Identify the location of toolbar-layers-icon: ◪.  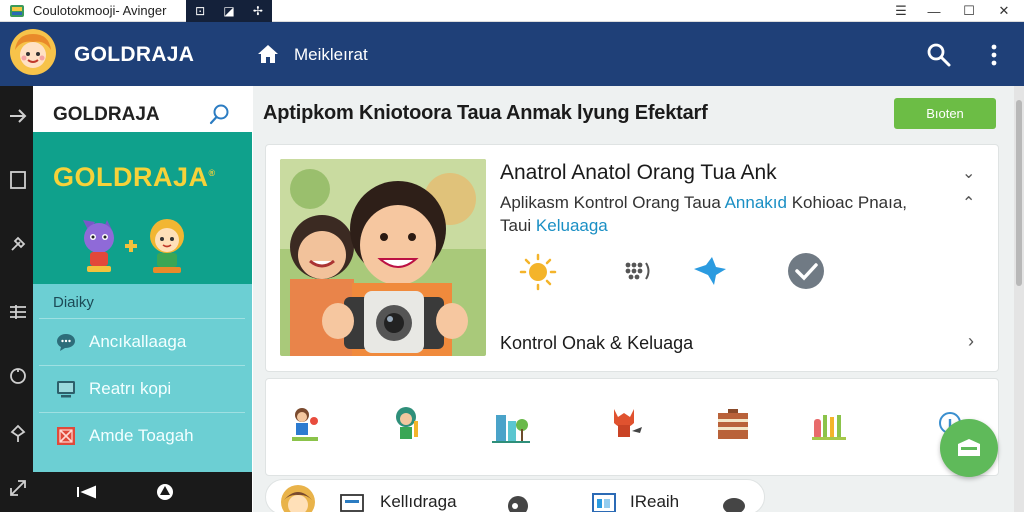
(228, 11).